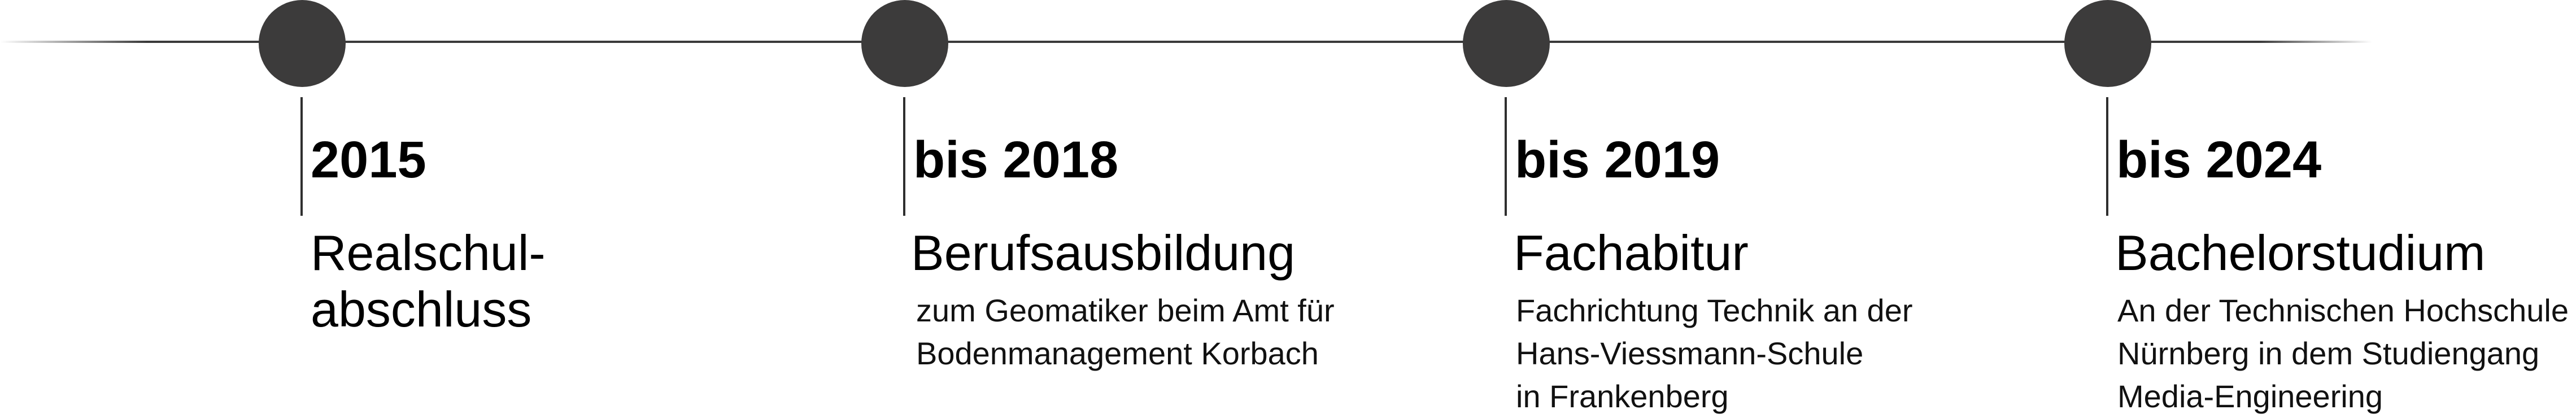  I want to click on milestone-title: Berufsausbildung, so click(1103, 253).